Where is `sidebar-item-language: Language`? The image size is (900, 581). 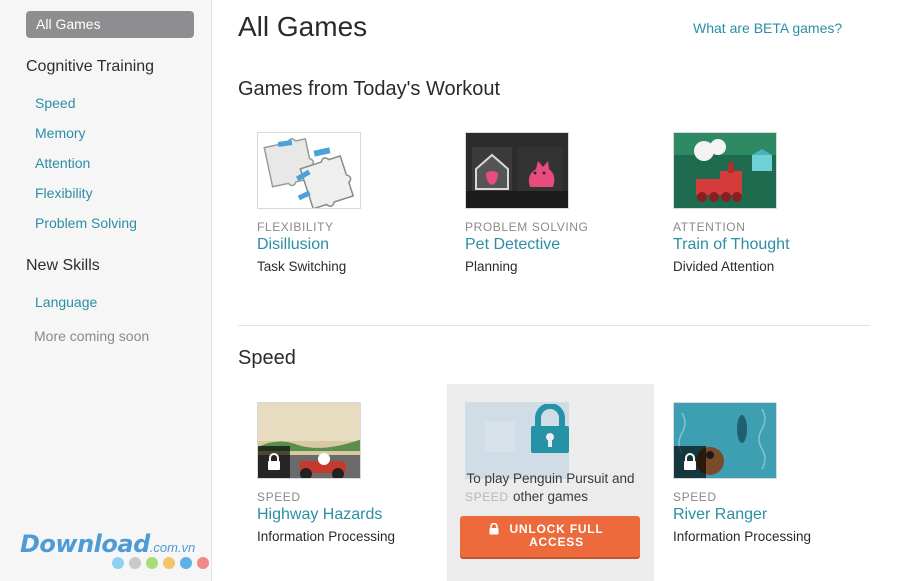
sidebar-item-language: Language is located at coordinates (66, 302).